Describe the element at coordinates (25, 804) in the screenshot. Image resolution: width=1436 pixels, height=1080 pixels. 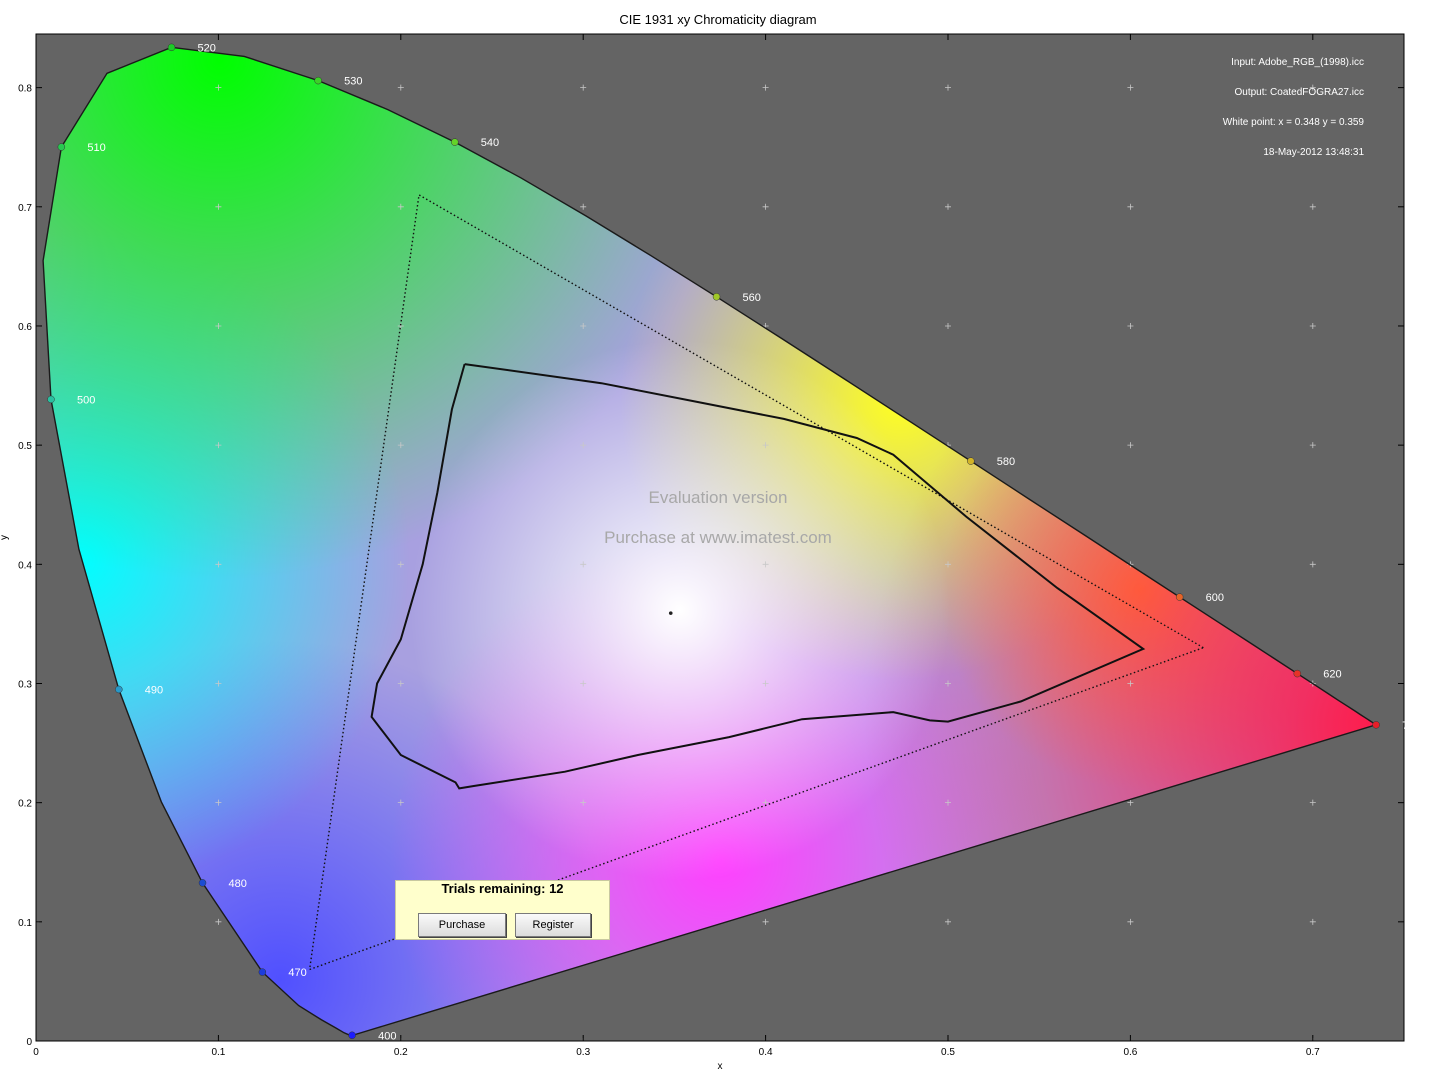
I see `y-tick-label: 0.2` at that location.